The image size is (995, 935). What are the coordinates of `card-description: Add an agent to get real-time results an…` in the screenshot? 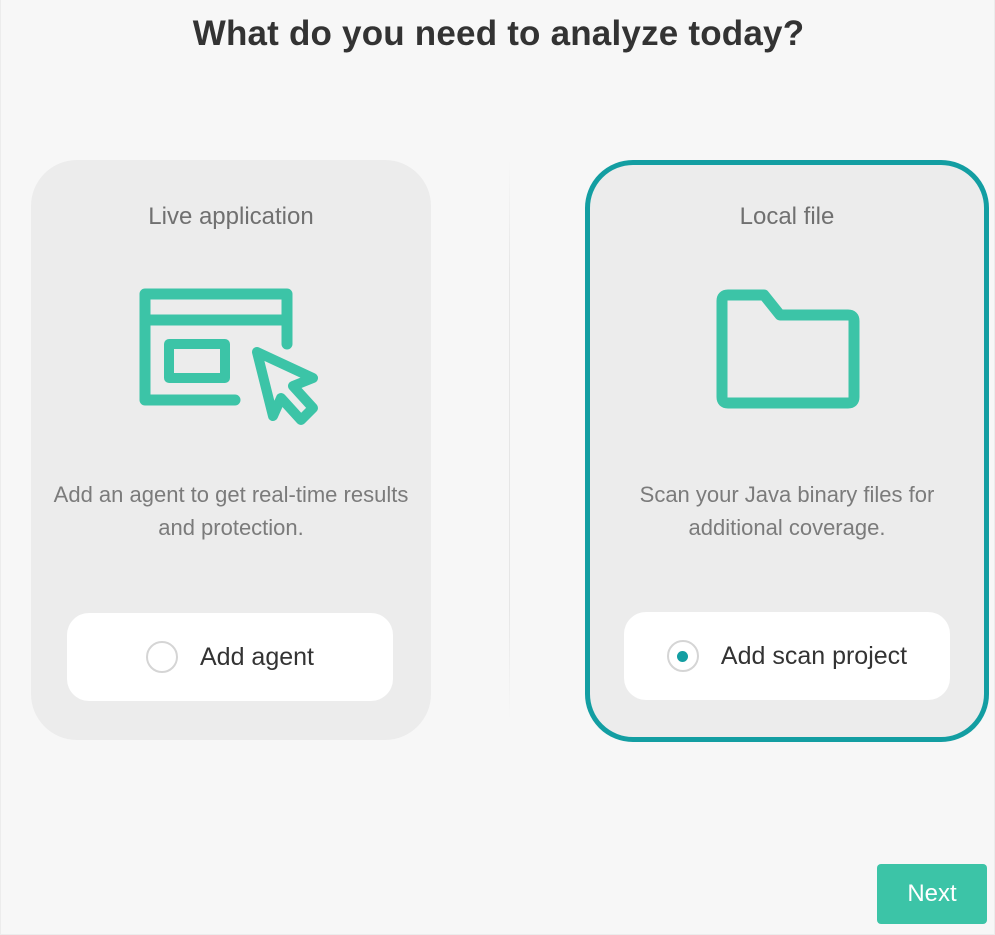 It's located at (231, 511).